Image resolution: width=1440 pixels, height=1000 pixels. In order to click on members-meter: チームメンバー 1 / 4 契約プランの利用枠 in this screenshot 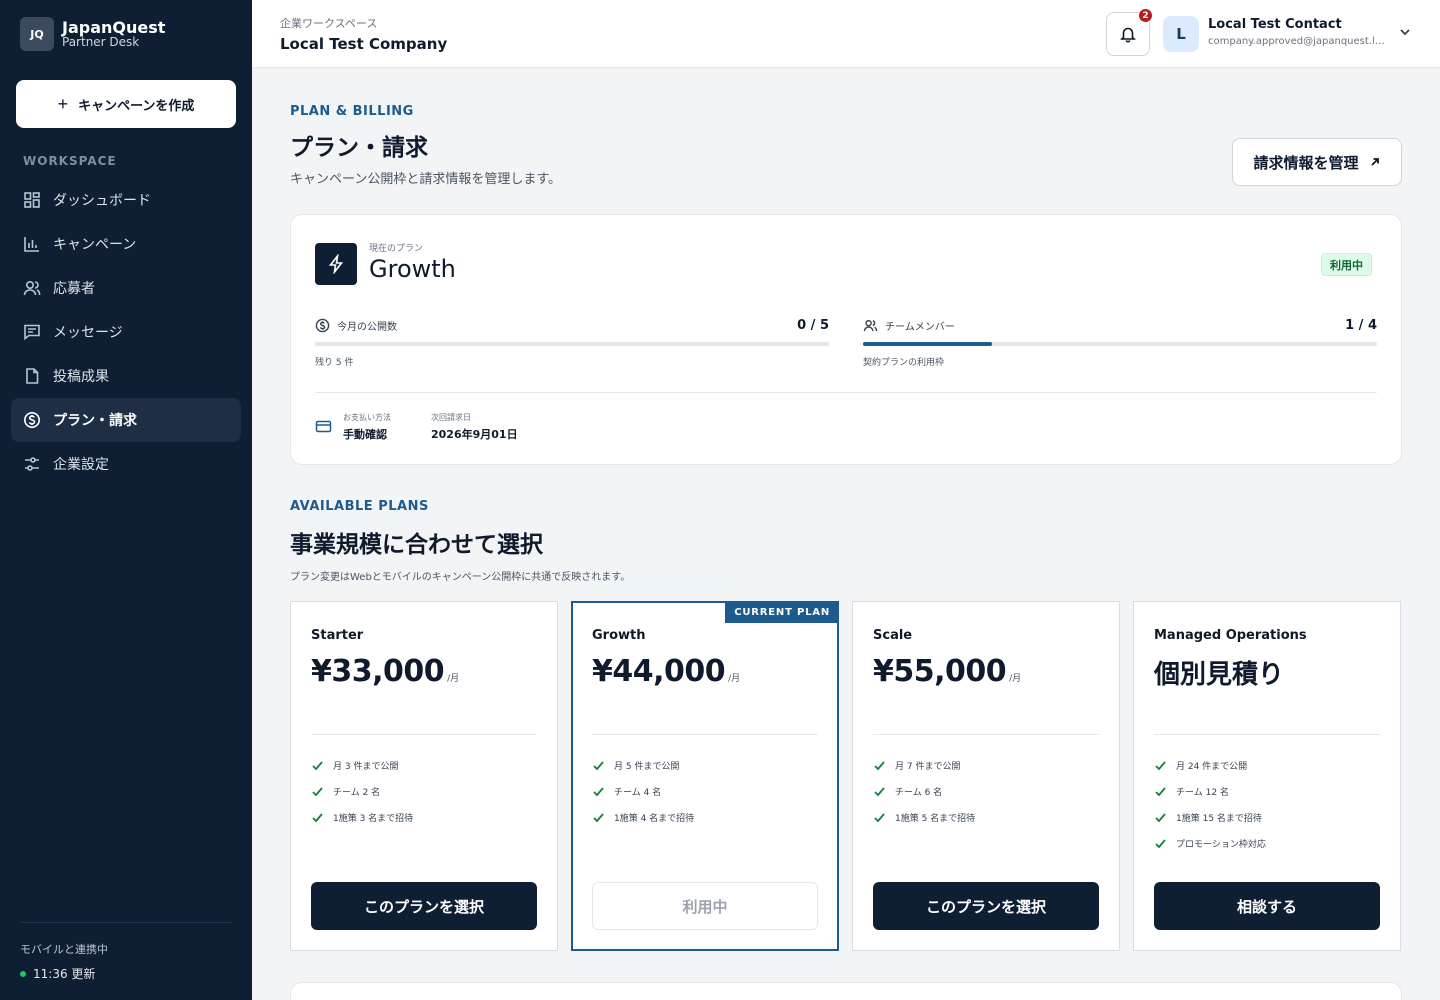, I will do `click(1120, 342)`.